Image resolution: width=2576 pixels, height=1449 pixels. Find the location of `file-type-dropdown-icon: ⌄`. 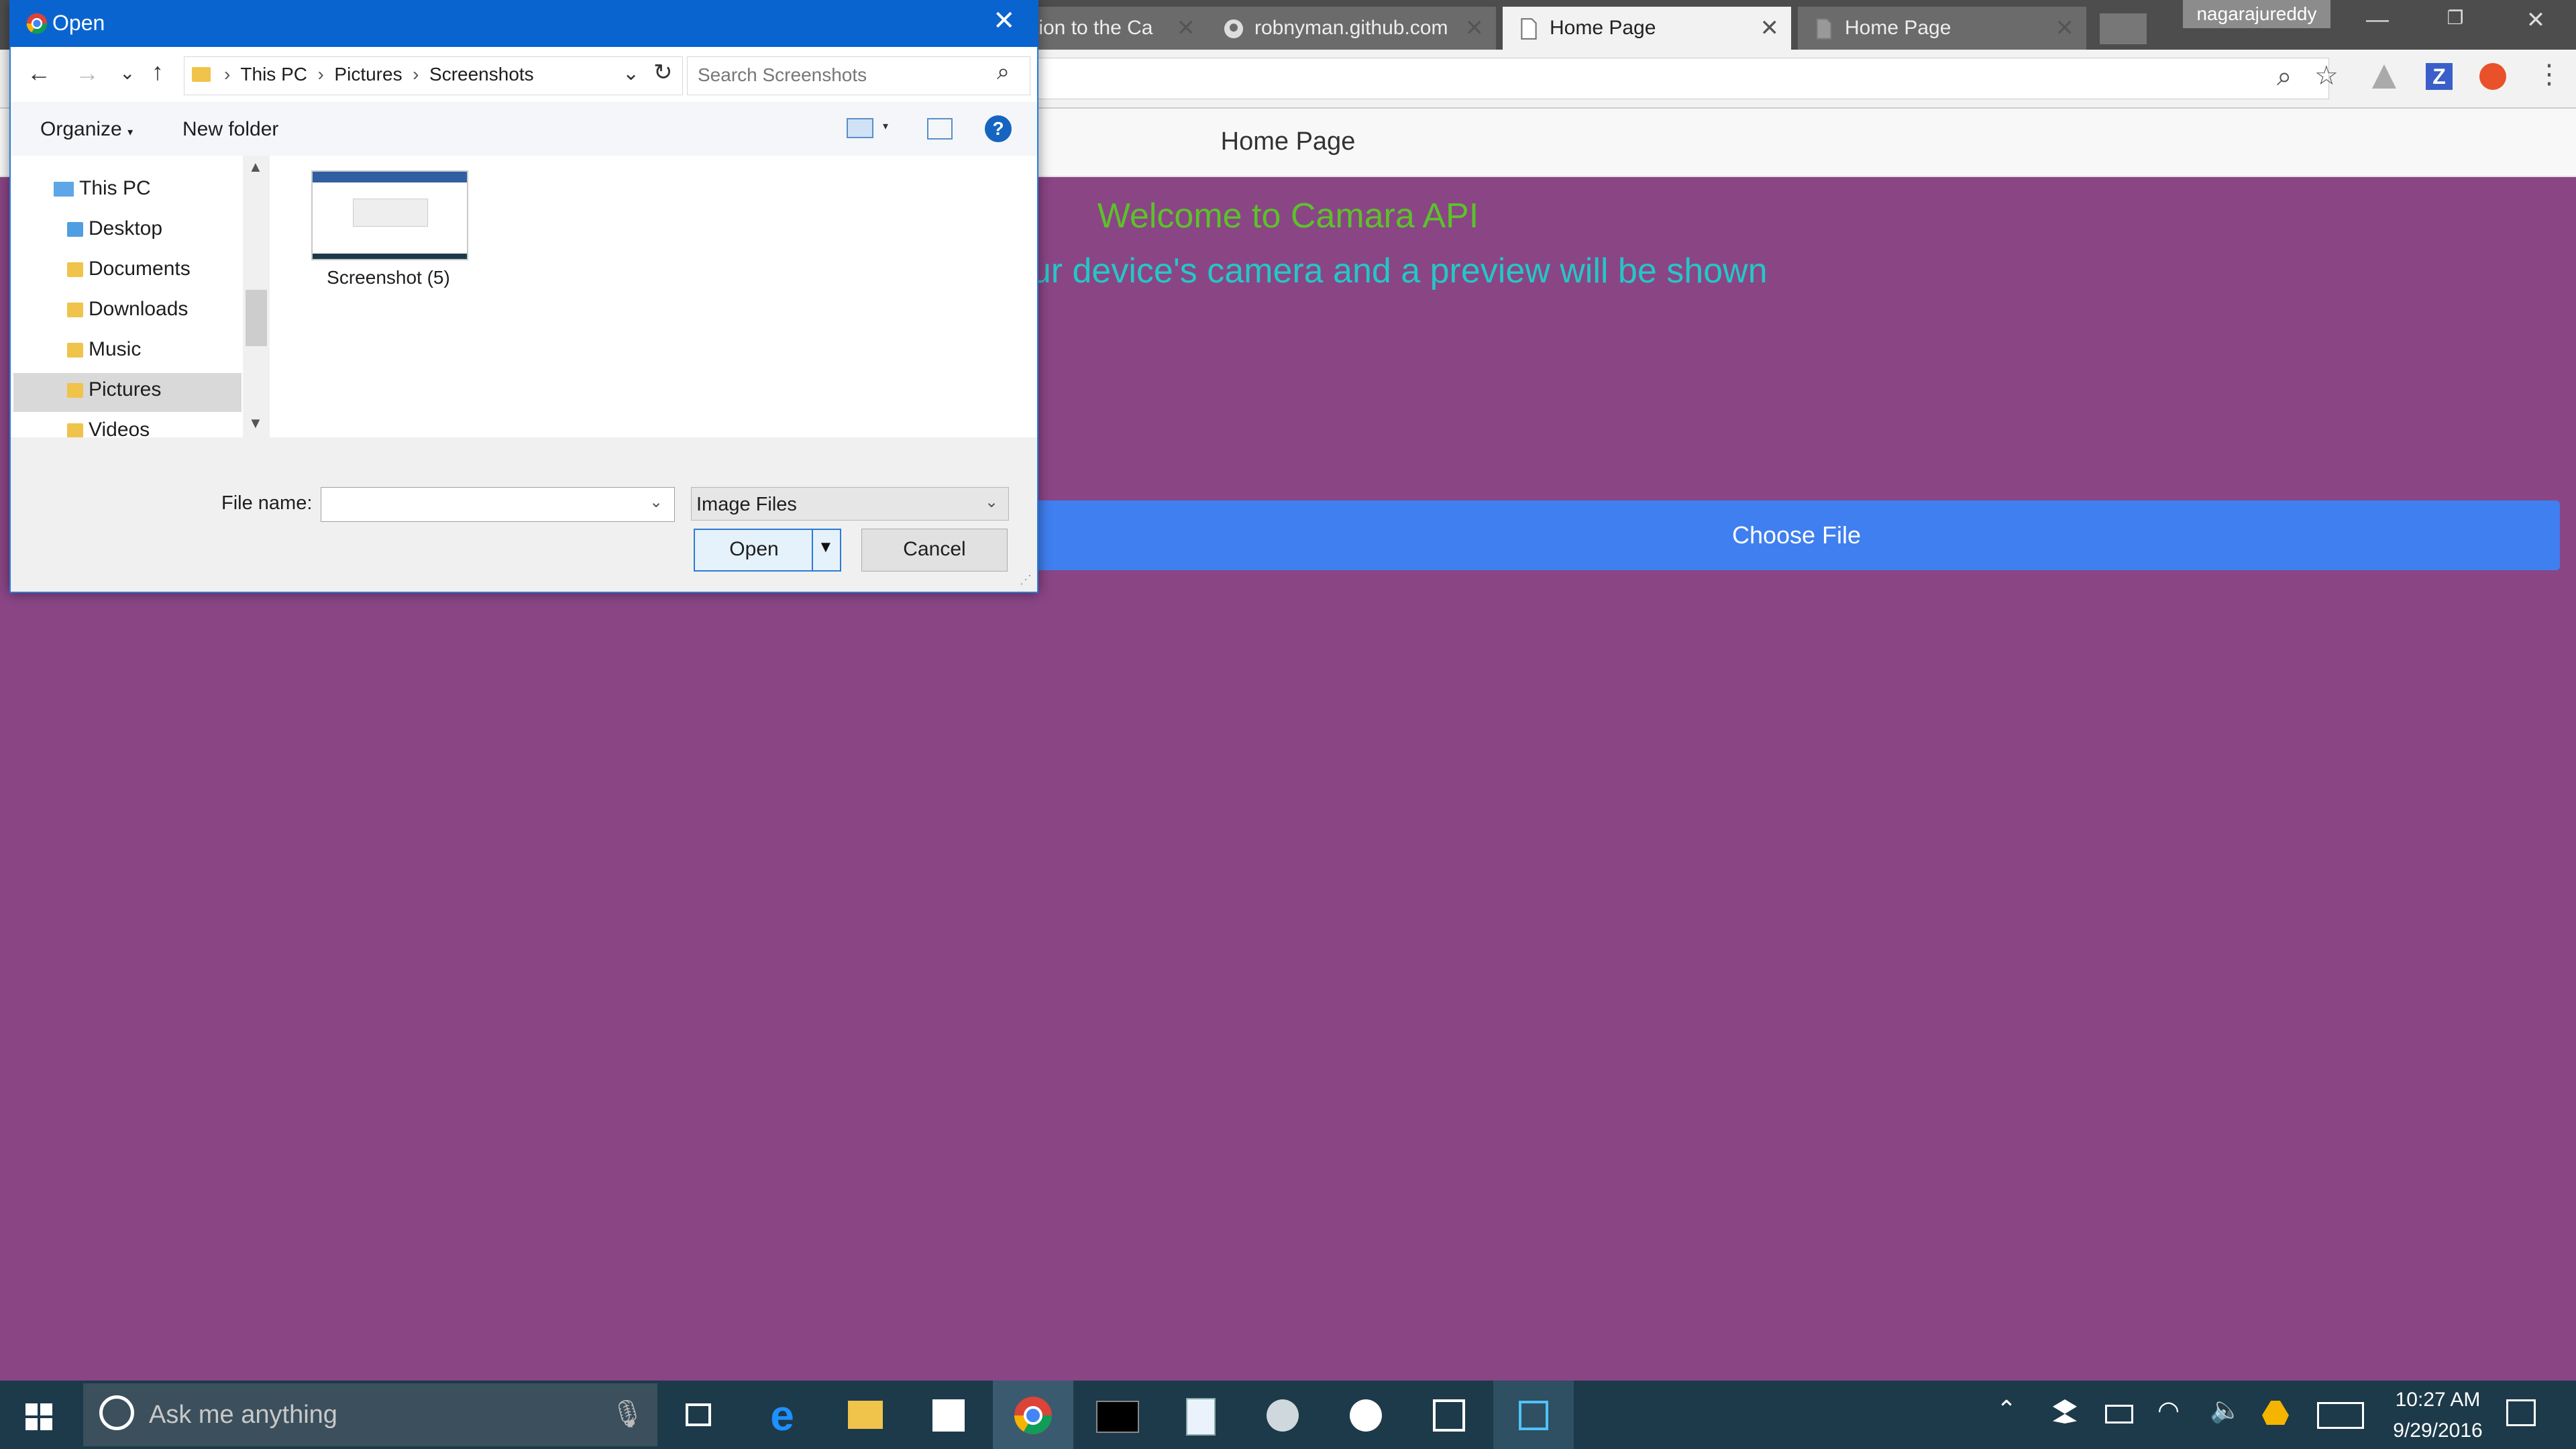

file-type-dropdown-icon: ⌄ is located at coordinates (991, 502).